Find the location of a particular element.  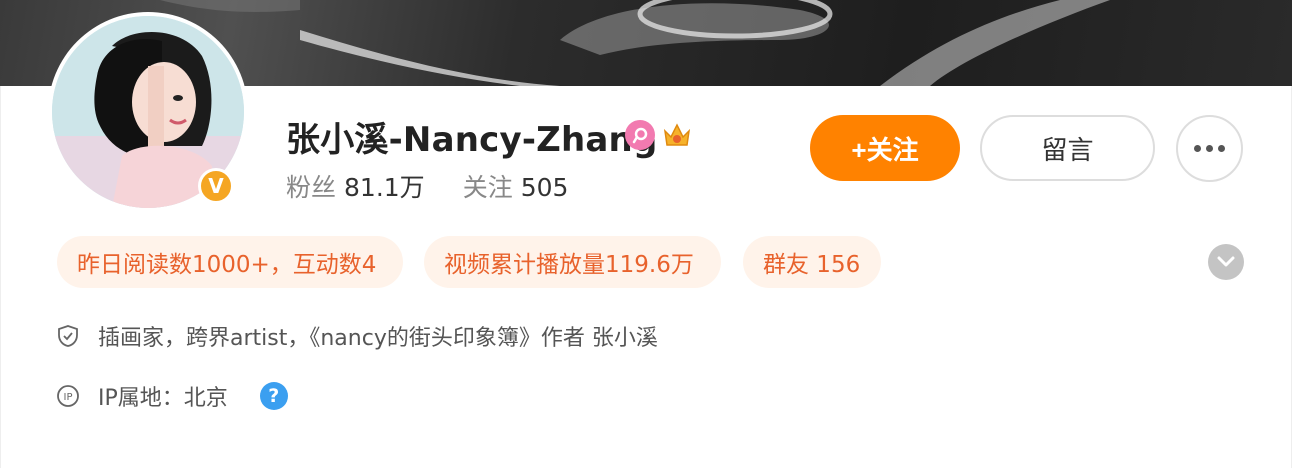

vip-glyph is located at coordinates (640, 135).